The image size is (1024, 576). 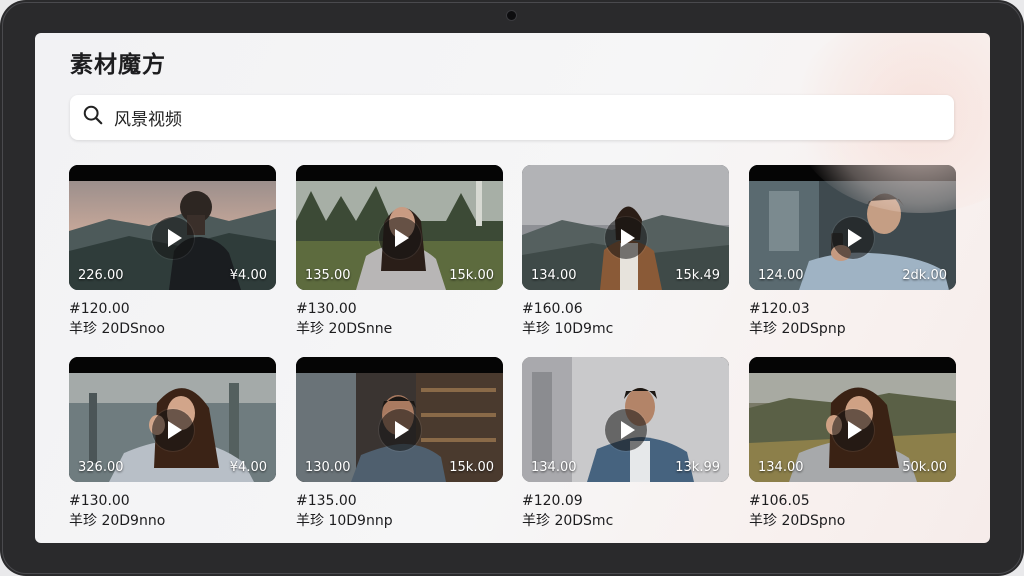 I want to click on video-title: #106.05, so click(x=779, y=501).